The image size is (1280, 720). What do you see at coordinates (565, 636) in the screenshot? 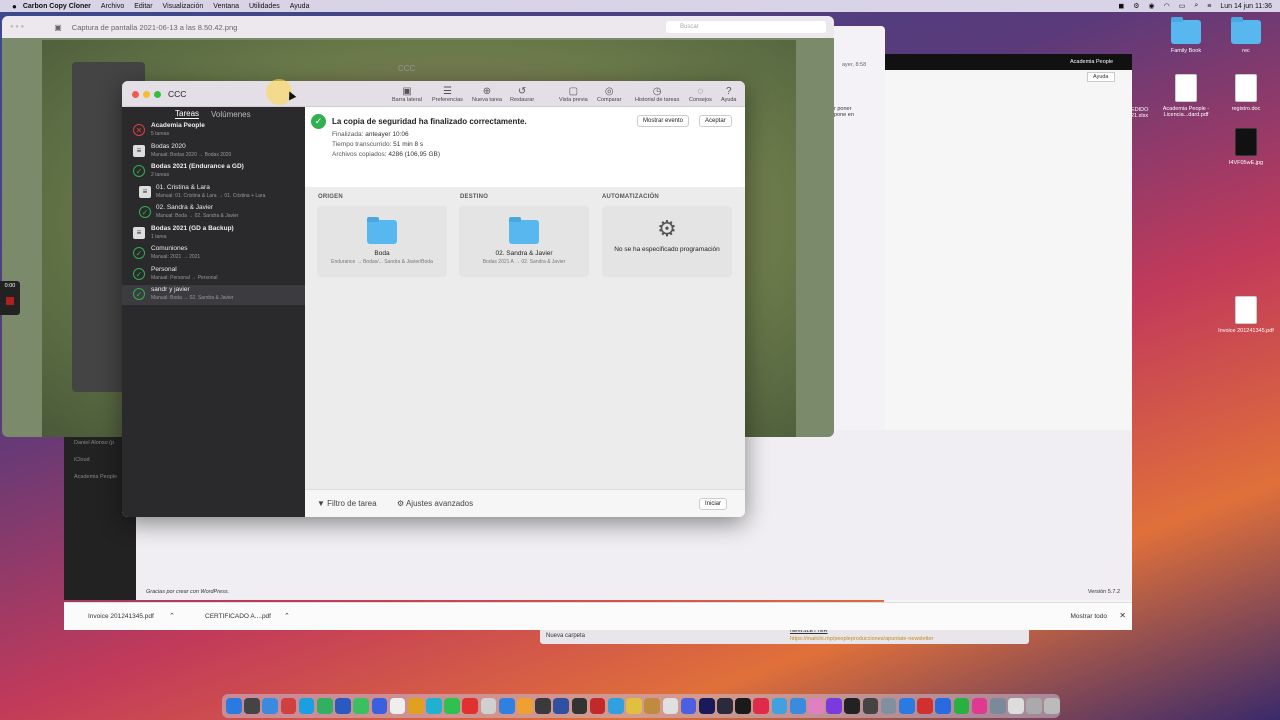
I see `new-folder-label: Nueva carpeta` at bounding box center [565, 636].